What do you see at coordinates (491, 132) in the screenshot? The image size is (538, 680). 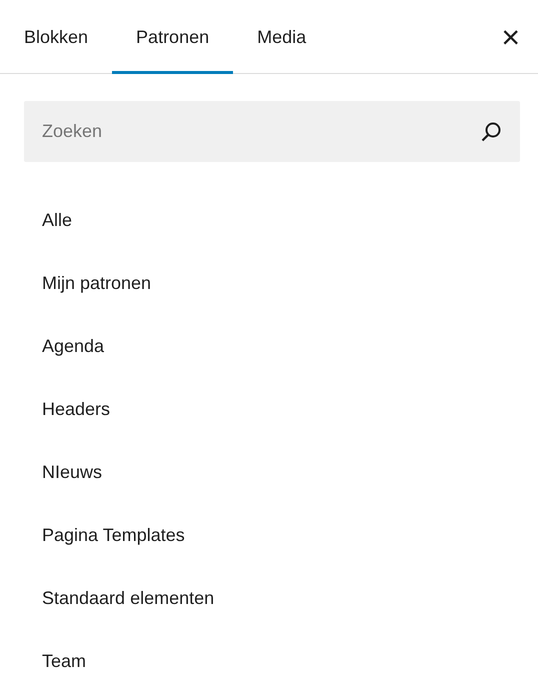 I see `search-icon` at bounding box center [491, 132].